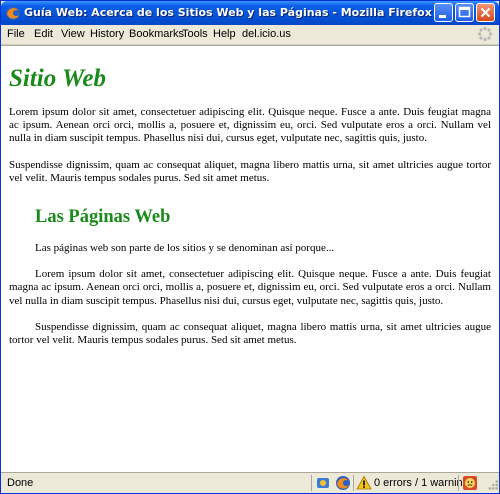 The image size is (500, 494). I want to click on smiley-icon, so click(470, 483).